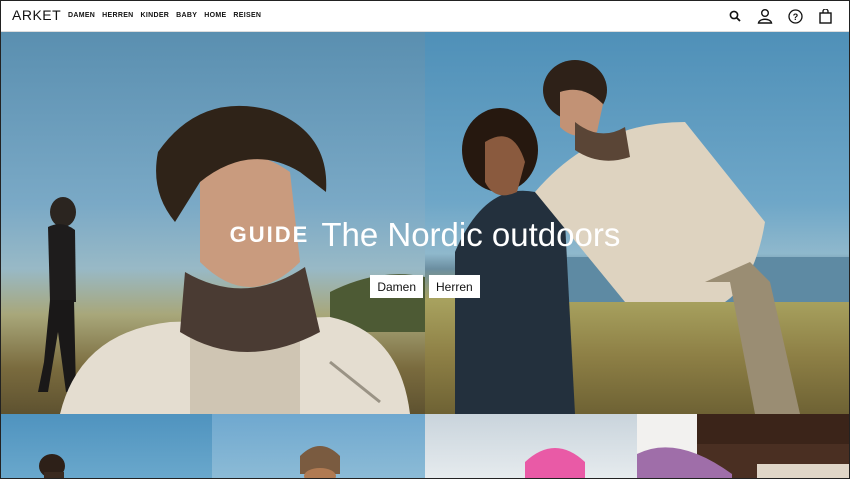  I want to click on brand-logo: ARKET, so click(36, 15).